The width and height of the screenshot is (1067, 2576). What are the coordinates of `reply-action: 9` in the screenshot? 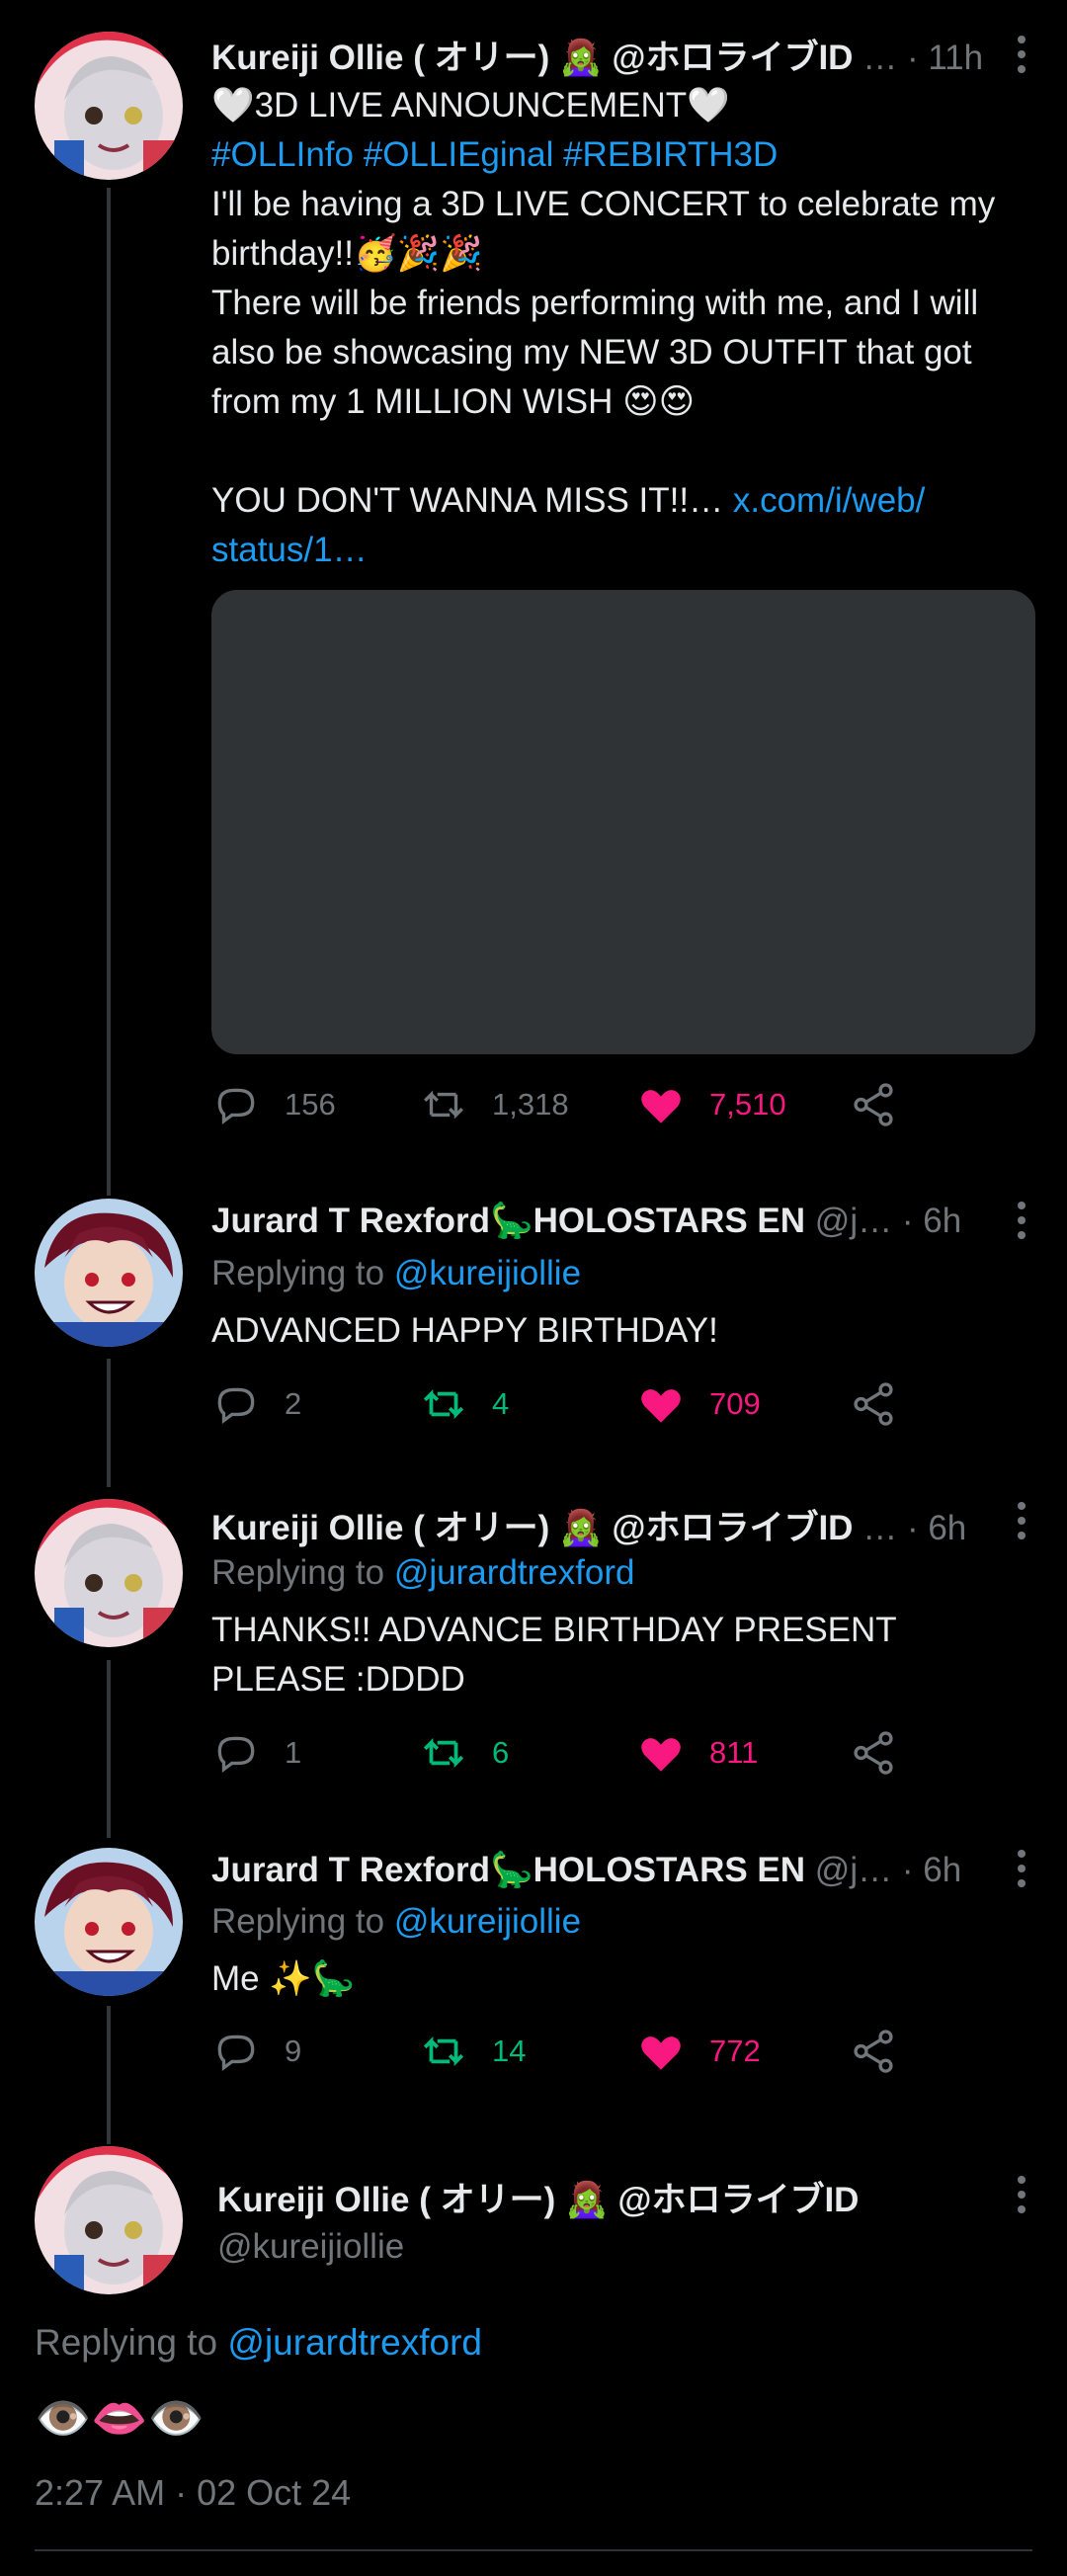 It's located at (256, 2051).